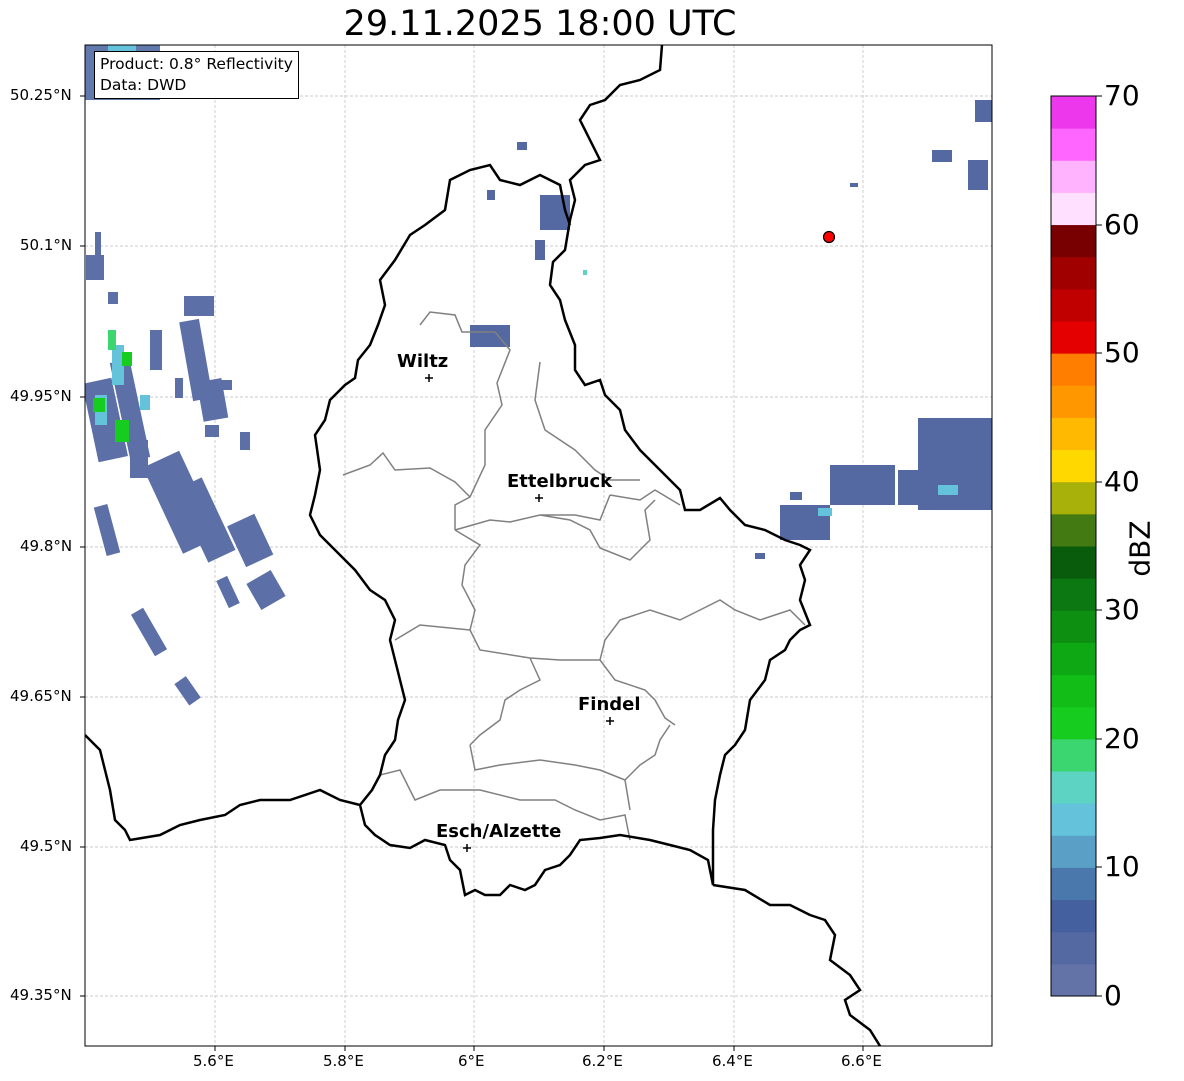 Image resolution: width=1184 pixels, height=1081 pixels. Describe the element at coordinates (46, 846) in the screenshot. I see `lat-tick-label: 49.5°N` at that location.